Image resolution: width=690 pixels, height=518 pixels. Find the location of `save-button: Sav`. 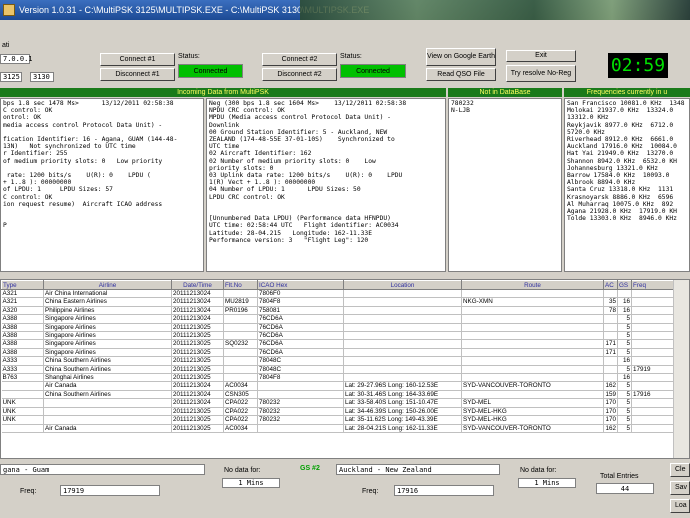

save-button: Sav is located at coordinates (680, 488).